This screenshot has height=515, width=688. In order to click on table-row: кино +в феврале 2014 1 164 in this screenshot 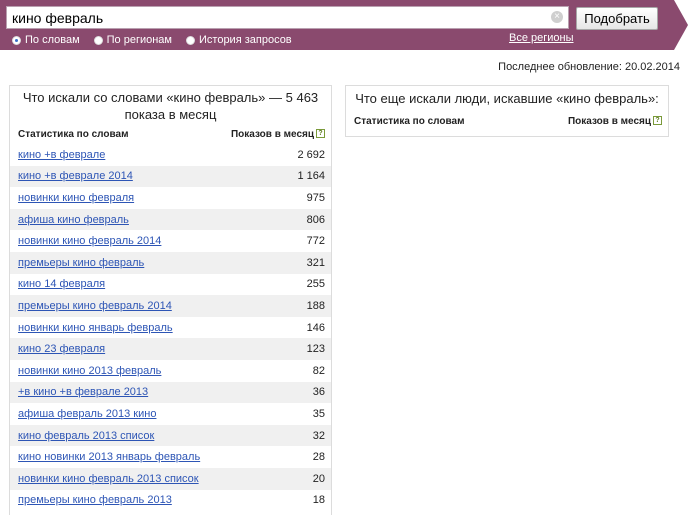, I will do `click(170, 176)`.